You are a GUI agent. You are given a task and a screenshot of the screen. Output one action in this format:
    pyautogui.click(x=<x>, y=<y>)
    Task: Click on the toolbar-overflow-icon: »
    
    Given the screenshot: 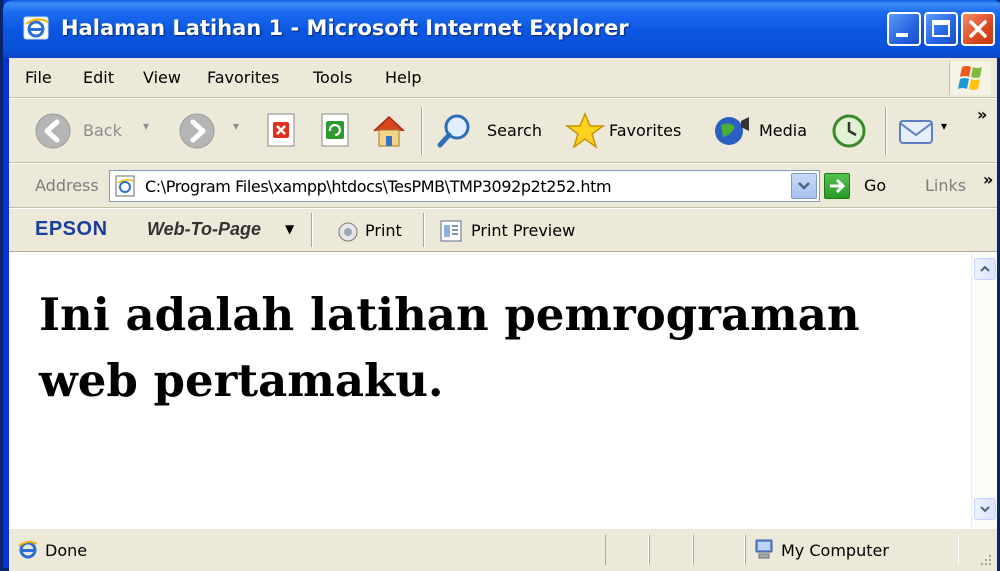 What is the action you would take?
    pyautogui.click(x=982, y=114)
    